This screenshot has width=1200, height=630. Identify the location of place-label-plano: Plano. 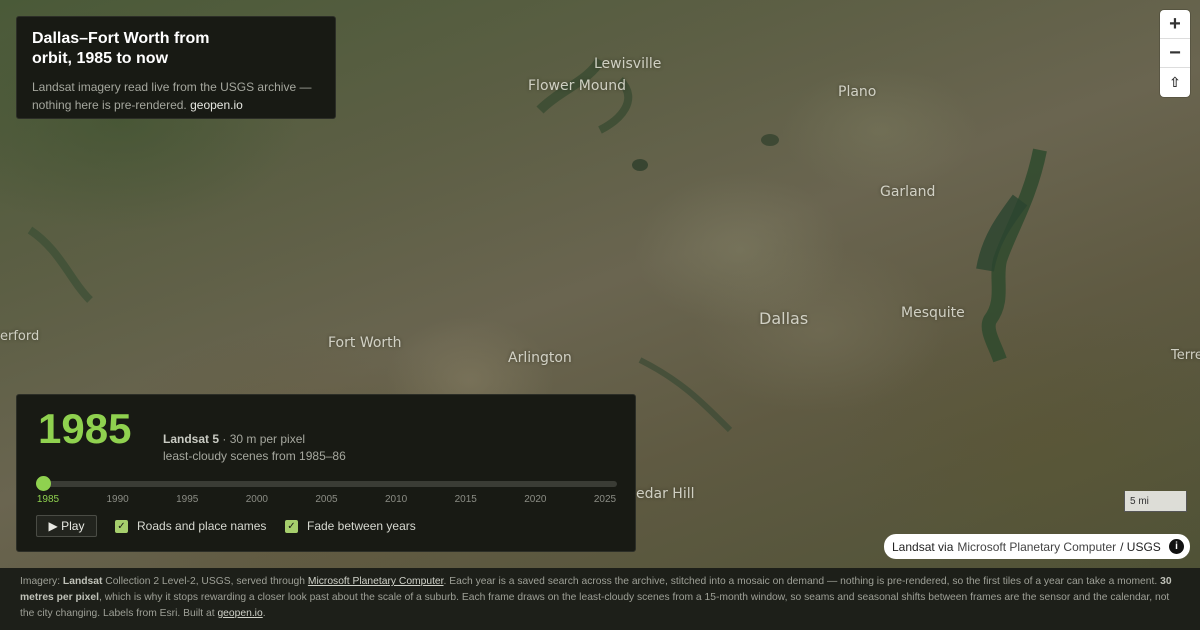
(857, 92).